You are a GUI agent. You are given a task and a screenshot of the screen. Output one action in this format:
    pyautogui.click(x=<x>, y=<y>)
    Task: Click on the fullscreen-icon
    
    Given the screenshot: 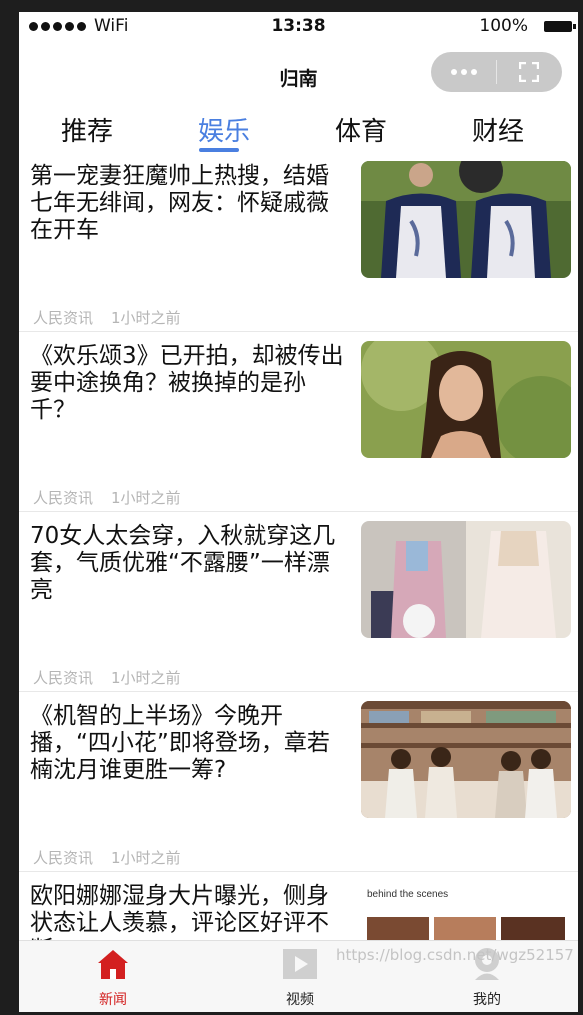 What is the action you would take?
    pyautogui.click(x=529, y=72)
    